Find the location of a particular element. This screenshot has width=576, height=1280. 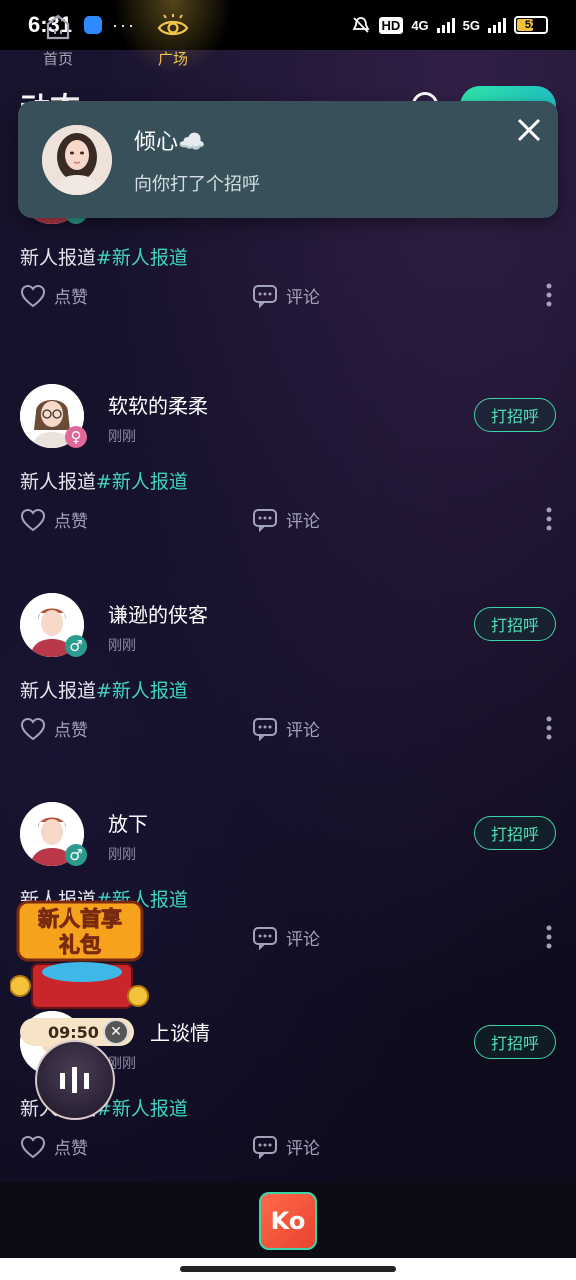

gift-title-text: 新人首享 is located at coordinates (80, 919).